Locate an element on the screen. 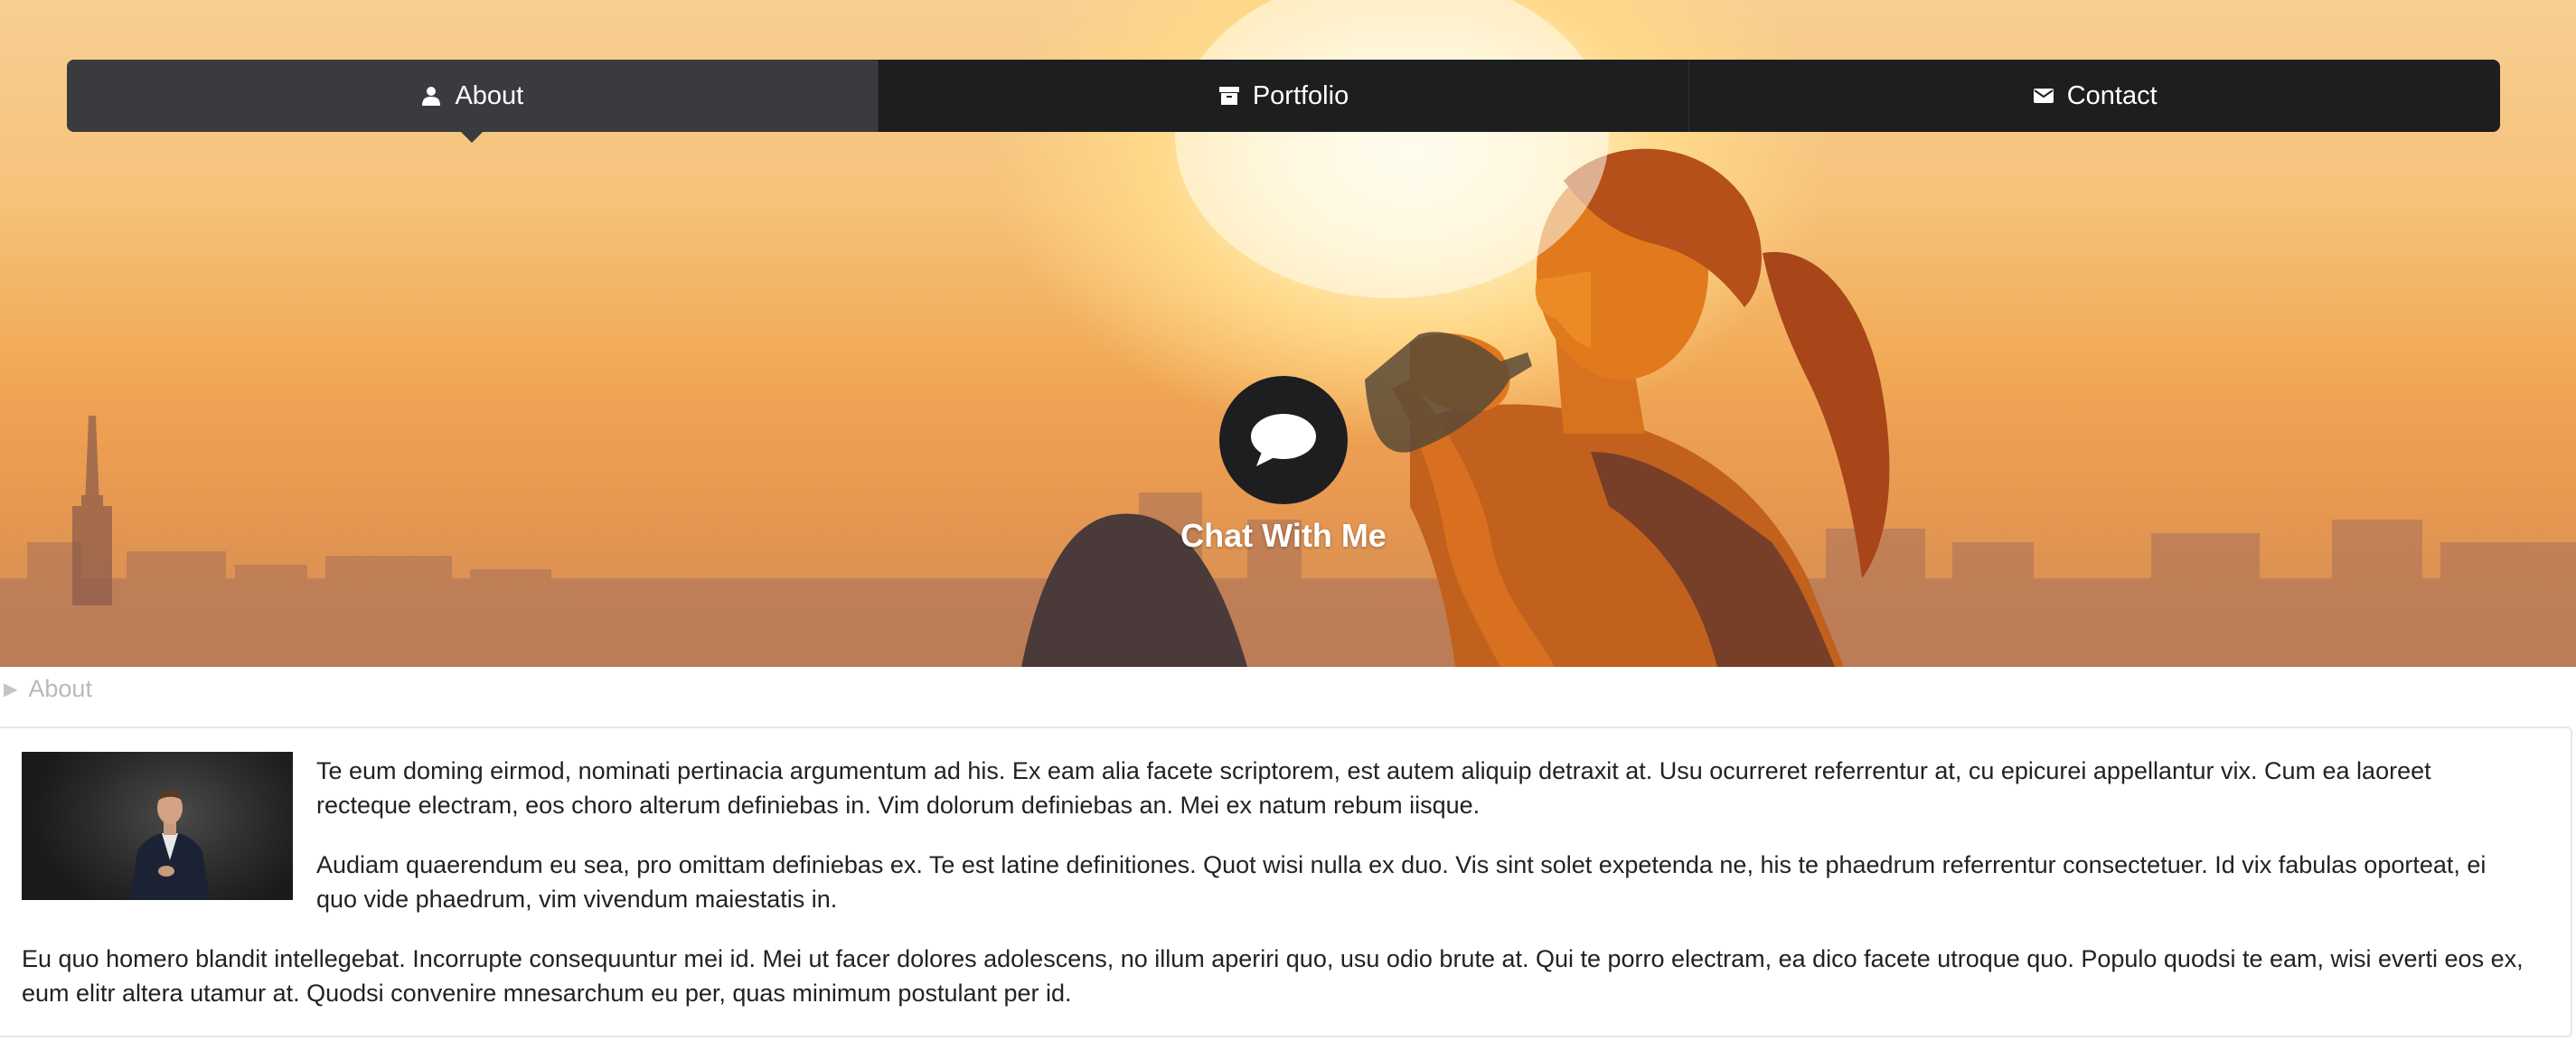 The image size is (2576, 1041). user-icon is located at coordinates (432, 97).